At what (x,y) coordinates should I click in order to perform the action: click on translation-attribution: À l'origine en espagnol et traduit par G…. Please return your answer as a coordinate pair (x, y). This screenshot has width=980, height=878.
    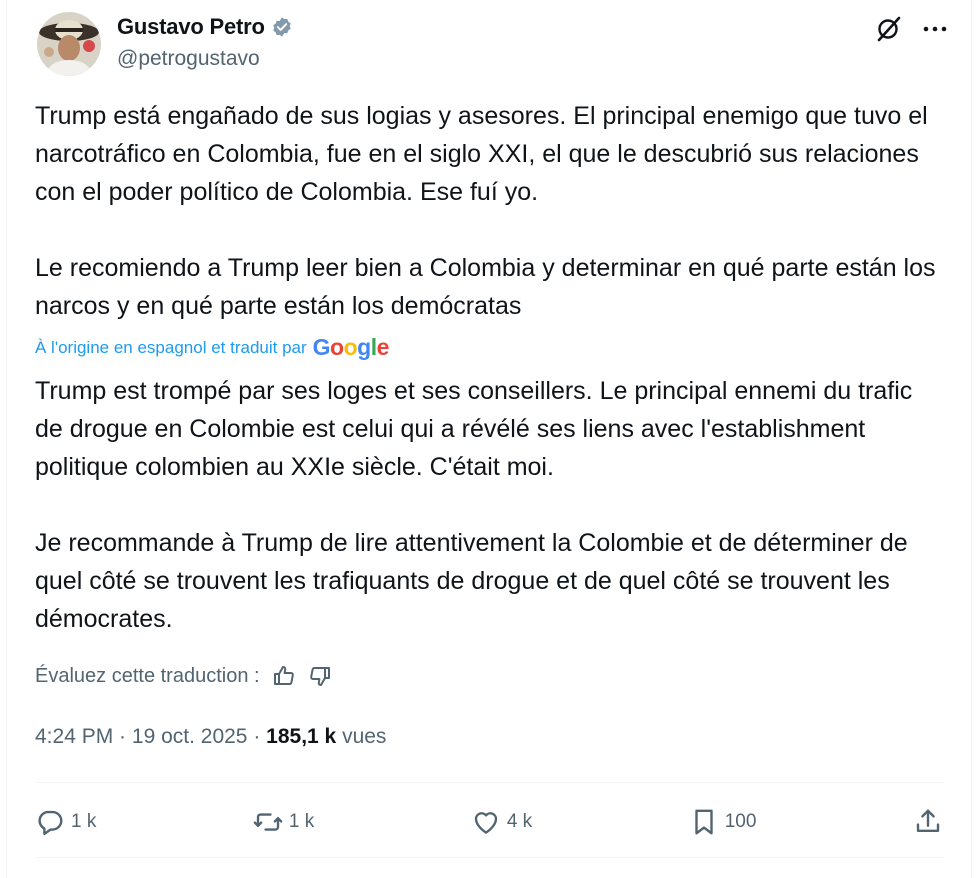
    Looking at the image, I should click on (212, 347).